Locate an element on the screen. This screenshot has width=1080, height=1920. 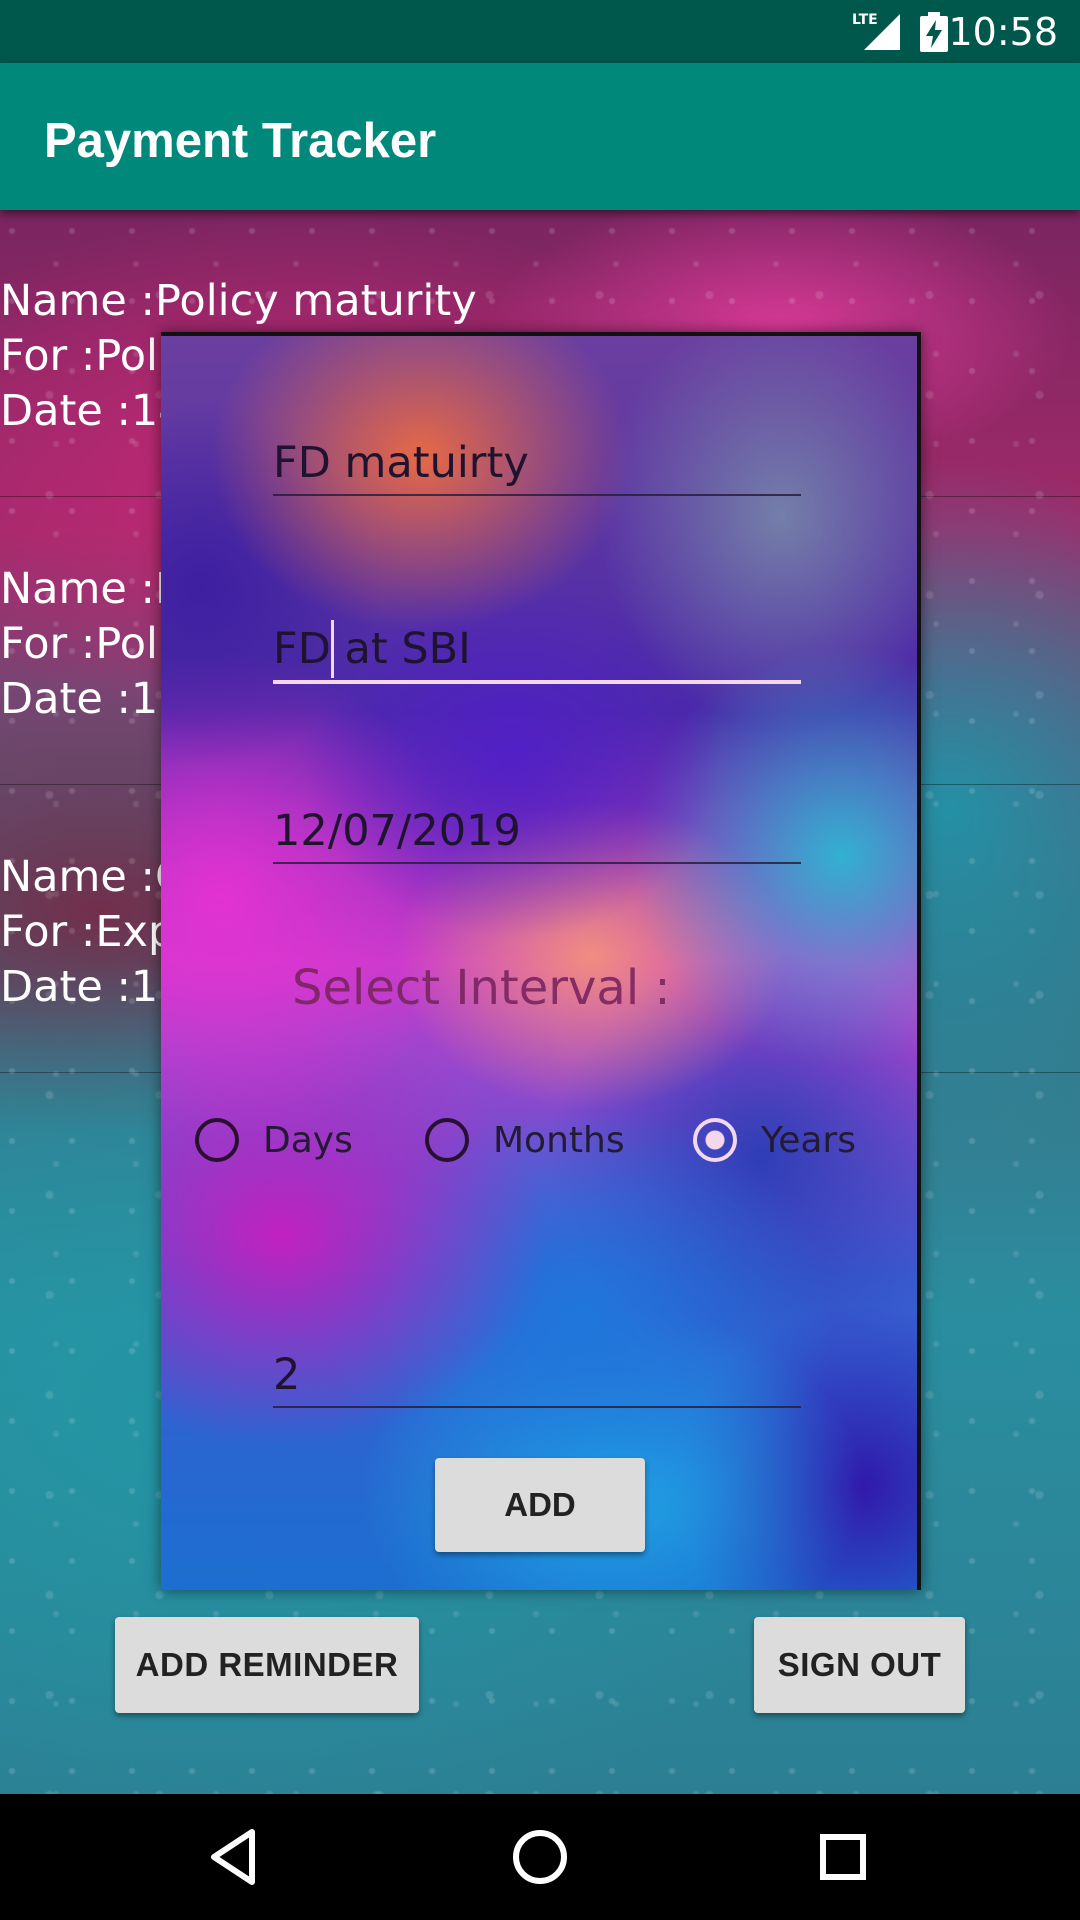
sign-out-button: SIGN OUT is located at coordinates (859, 1665).